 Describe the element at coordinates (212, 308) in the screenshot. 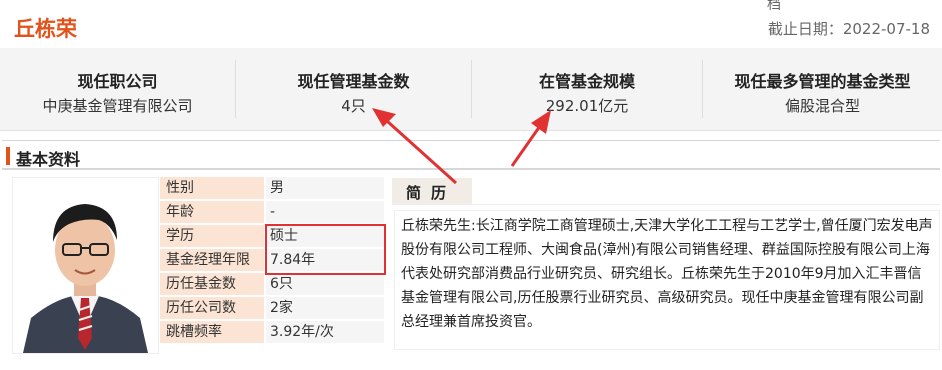

I see `info-key: 历任公司数` at that location.